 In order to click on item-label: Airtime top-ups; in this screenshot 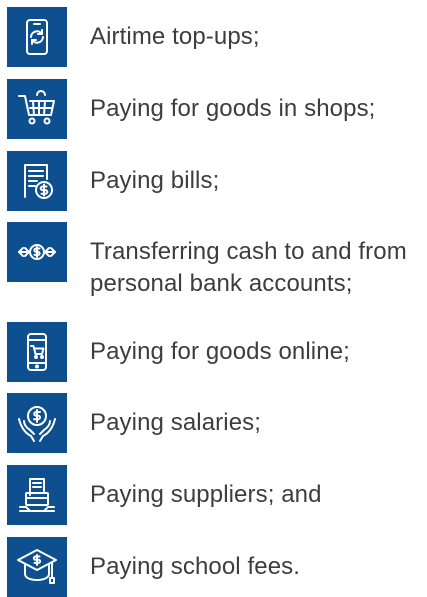, I will do `click(175, 36)`.